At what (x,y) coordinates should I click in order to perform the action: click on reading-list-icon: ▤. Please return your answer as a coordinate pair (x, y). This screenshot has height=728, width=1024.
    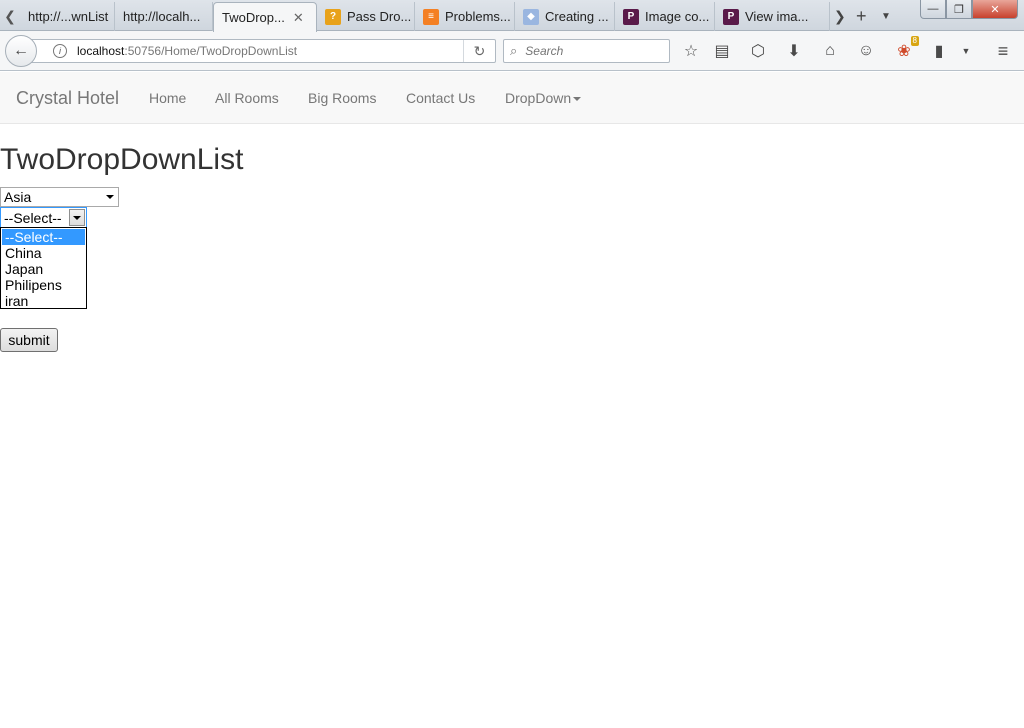
    Looking at the image, I should click on (722, 51).